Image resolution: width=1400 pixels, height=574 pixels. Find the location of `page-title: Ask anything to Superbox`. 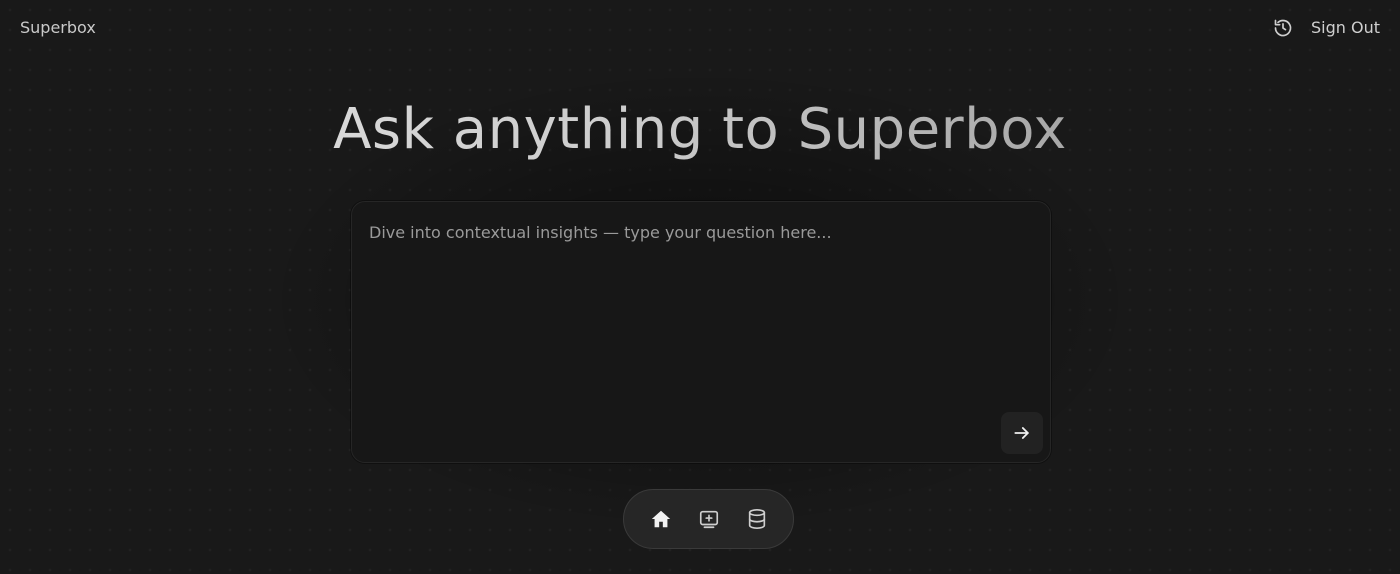

page-title: Ask anything to Superbox is located at coordinates (700, 130).